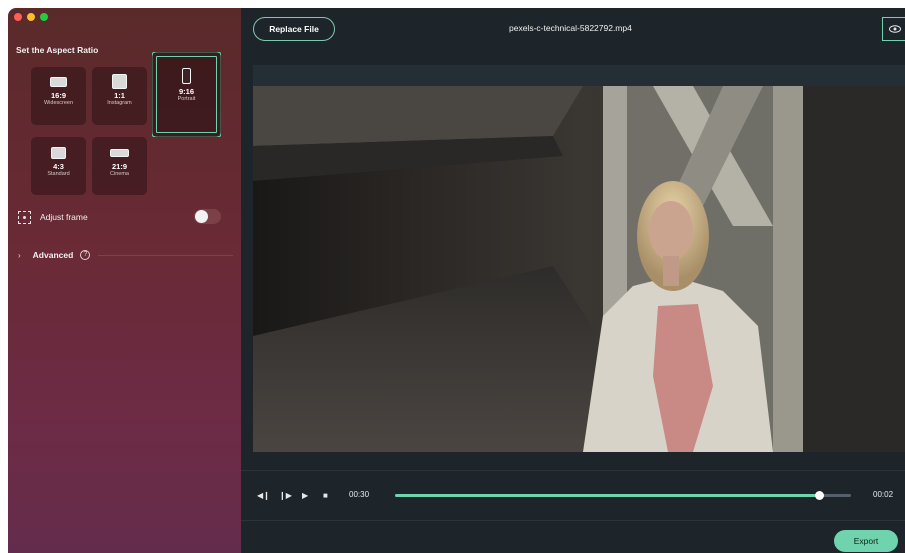  Describe the element at coordinates (285, 495) in the screenshot. I see `step-forward-icon: ❙▶` at that location.